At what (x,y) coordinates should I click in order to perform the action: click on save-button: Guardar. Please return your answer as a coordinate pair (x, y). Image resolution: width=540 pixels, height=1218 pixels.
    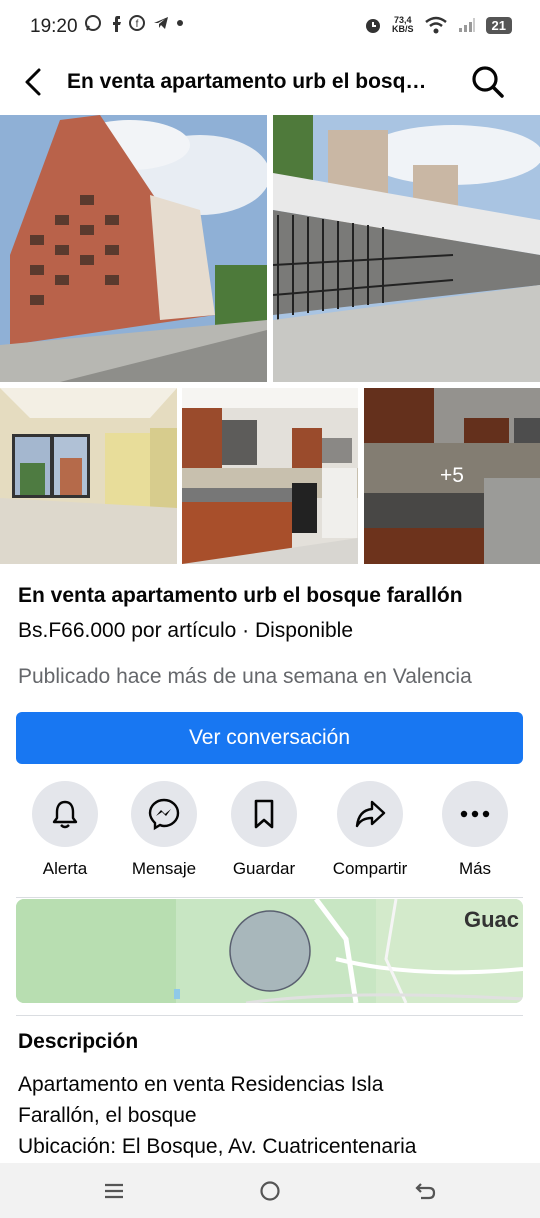
    Looking at the image, I should click on (264, 830).